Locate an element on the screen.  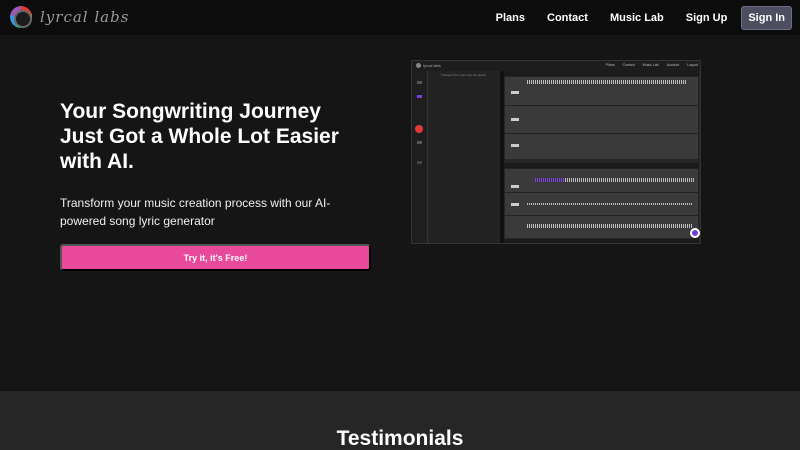
logo-text: lyrcal labs is located at coordinates (85, 17).